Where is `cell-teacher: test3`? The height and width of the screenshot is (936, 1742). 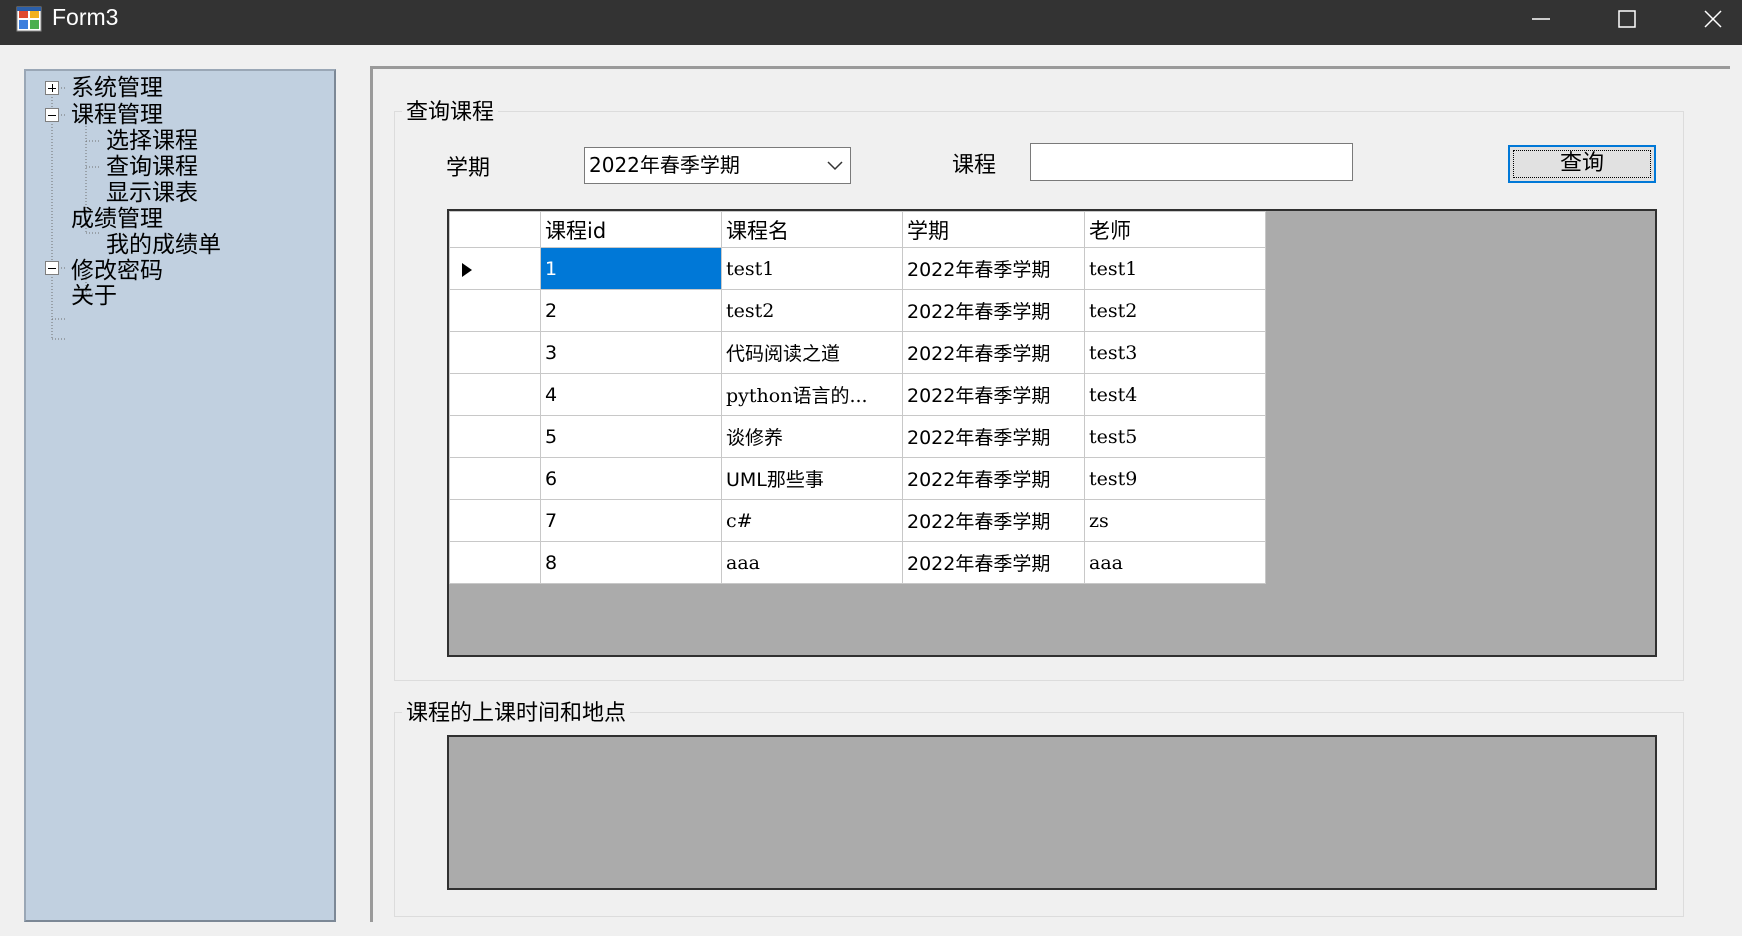 cell-teacher: test3 is located at coordinates (1175, 352).